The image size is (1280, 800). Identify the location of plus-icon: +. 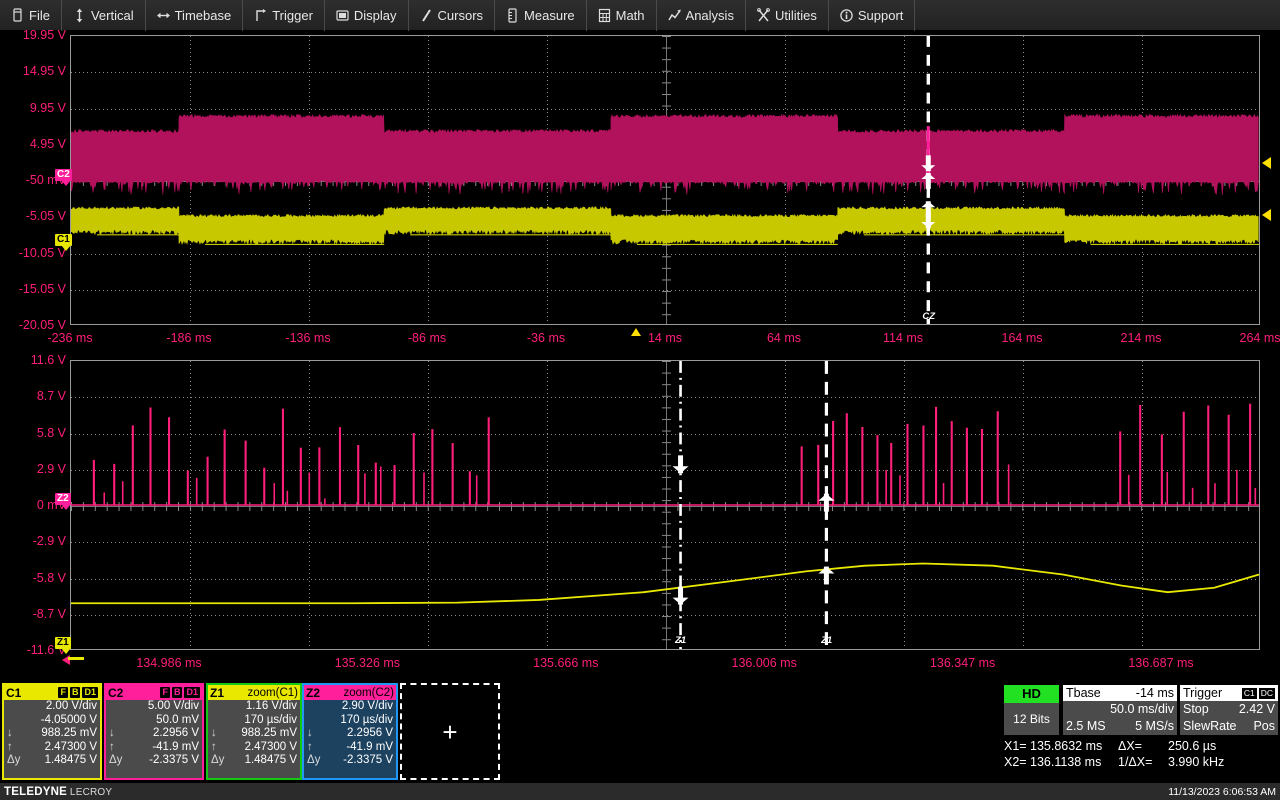
(450, 731).